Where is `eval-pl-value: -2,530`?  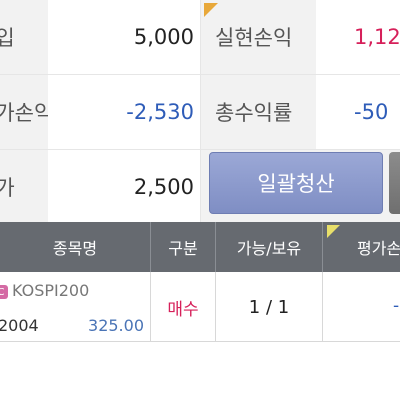
eval-pl-value: -2,530 is located at coordinates (124, 112).